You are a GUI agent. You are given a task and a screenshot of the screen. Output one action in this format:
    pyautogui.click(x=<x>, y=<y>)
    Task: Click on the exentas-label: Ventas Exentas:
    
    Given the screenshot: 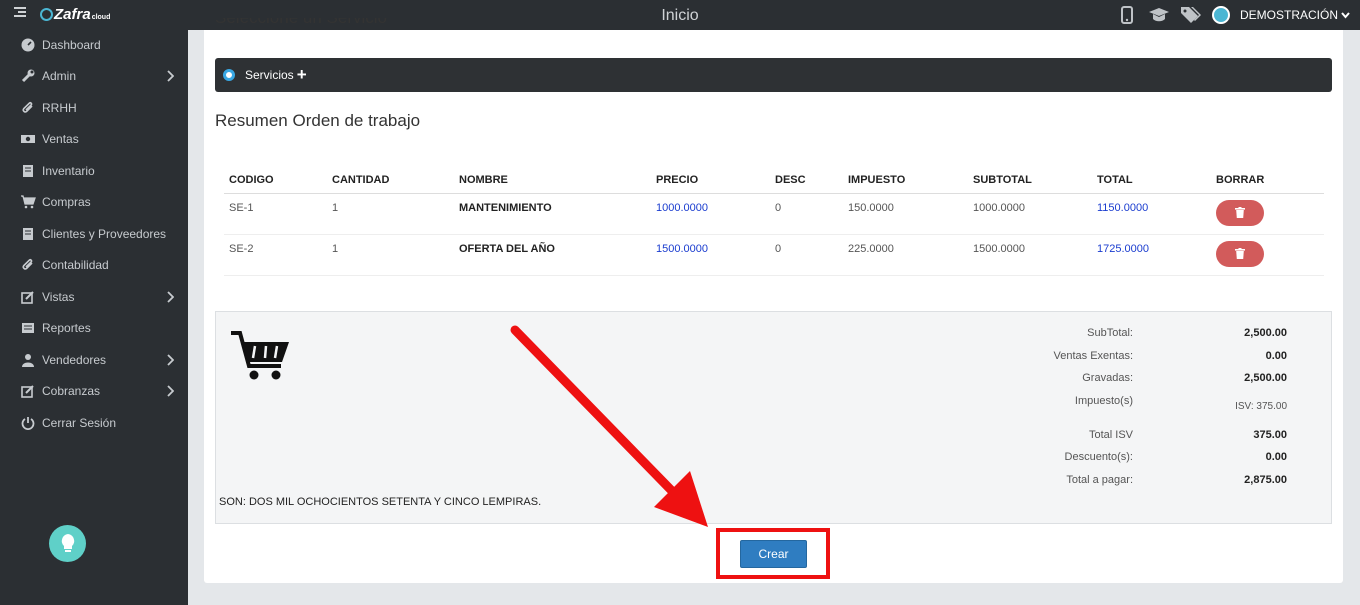 What is the action you would take?
    pyautogui.click(x=1093, y=356)
    